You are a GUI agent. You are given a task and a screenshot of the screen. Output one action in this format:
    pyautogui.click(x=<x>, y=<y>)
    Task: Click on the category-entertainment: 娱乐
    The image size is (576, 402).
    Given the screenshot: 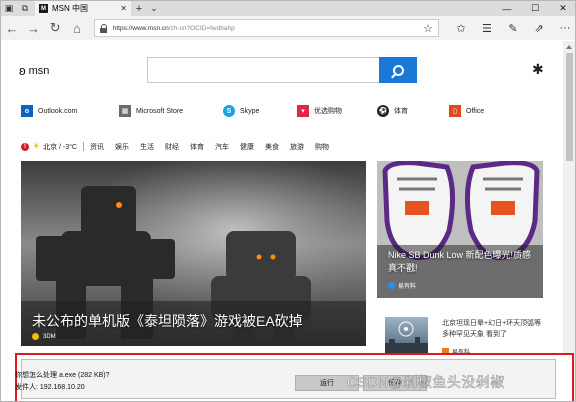 What is the action you would take?
    pyautogui.click(x=122, y=147)
    